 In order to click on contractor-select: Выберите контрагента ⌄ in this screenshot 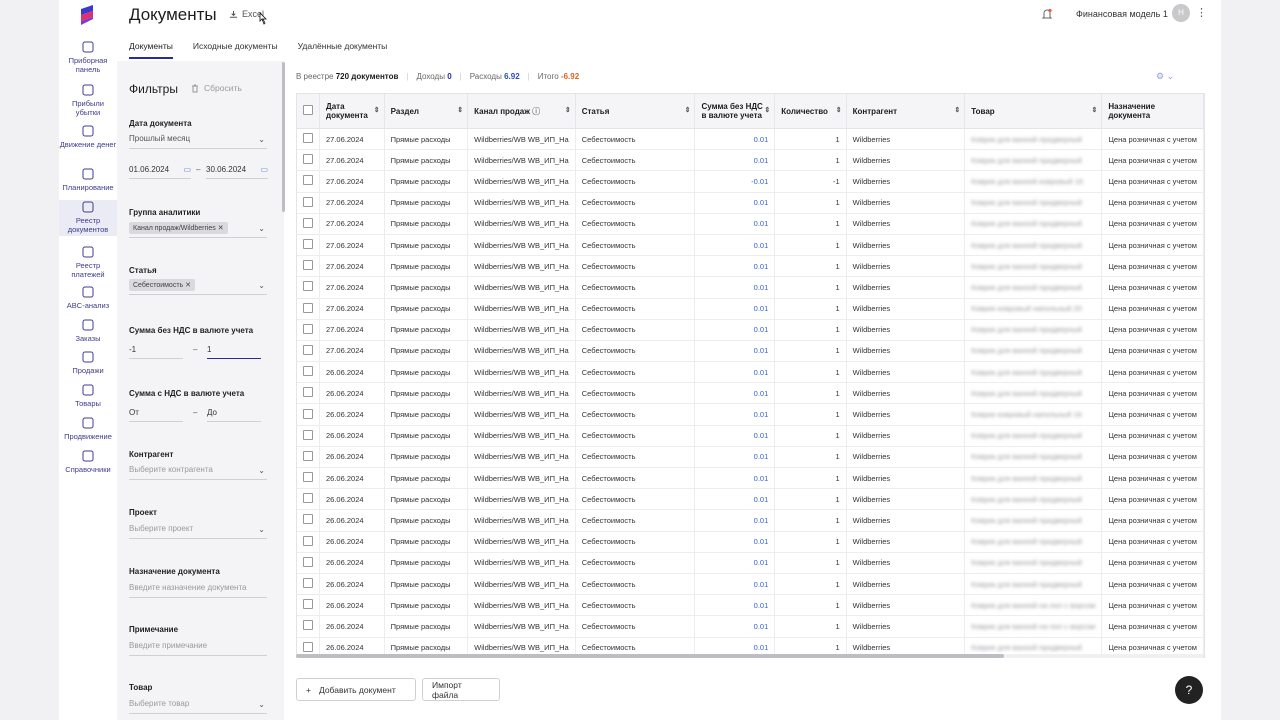, I will do `click(198, 472)`.